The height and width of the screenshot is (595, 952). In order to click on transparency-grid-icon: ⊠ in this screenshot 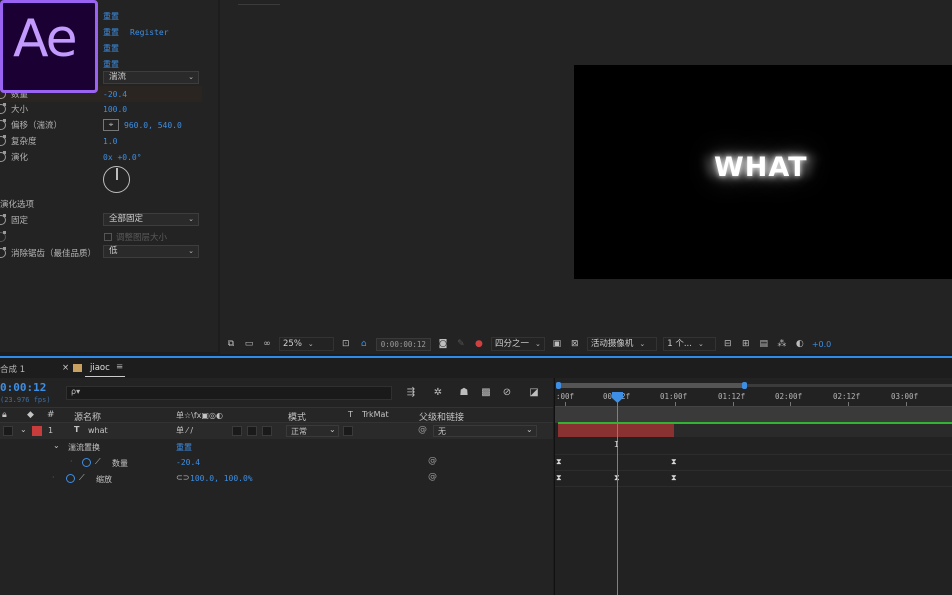, I will do `click(575, 344)`.